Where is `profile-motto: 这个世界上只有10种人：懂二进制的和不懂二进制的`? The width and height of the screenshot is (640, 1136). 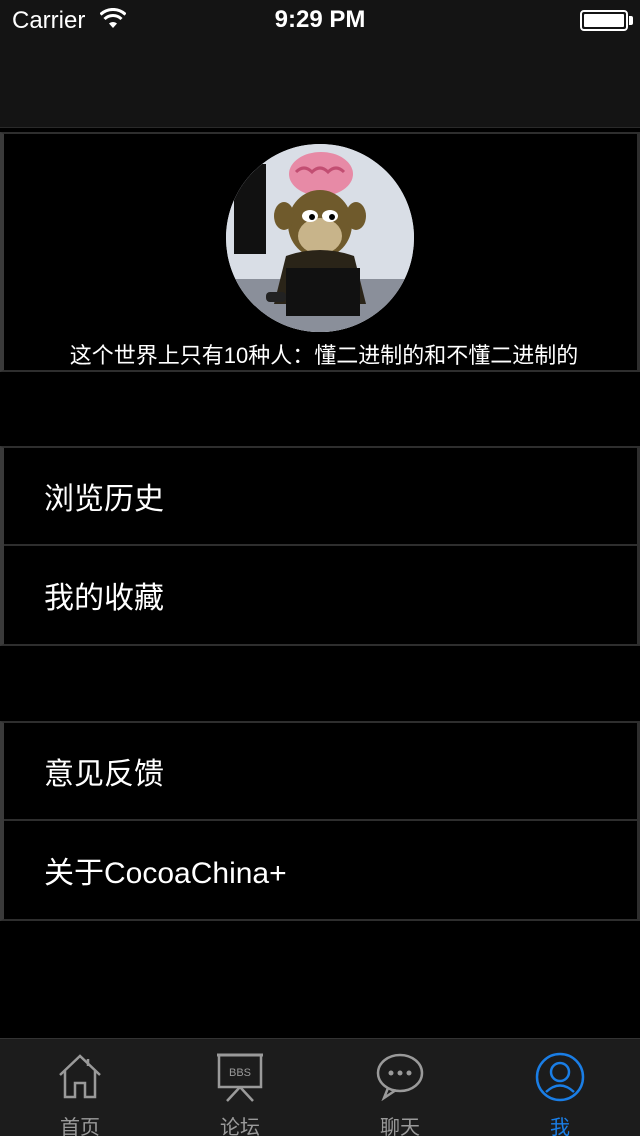 profile-motto: 这个世界上只有10种人：懂二进制的和不懂二进制的 is located at coordinates (324, 355).